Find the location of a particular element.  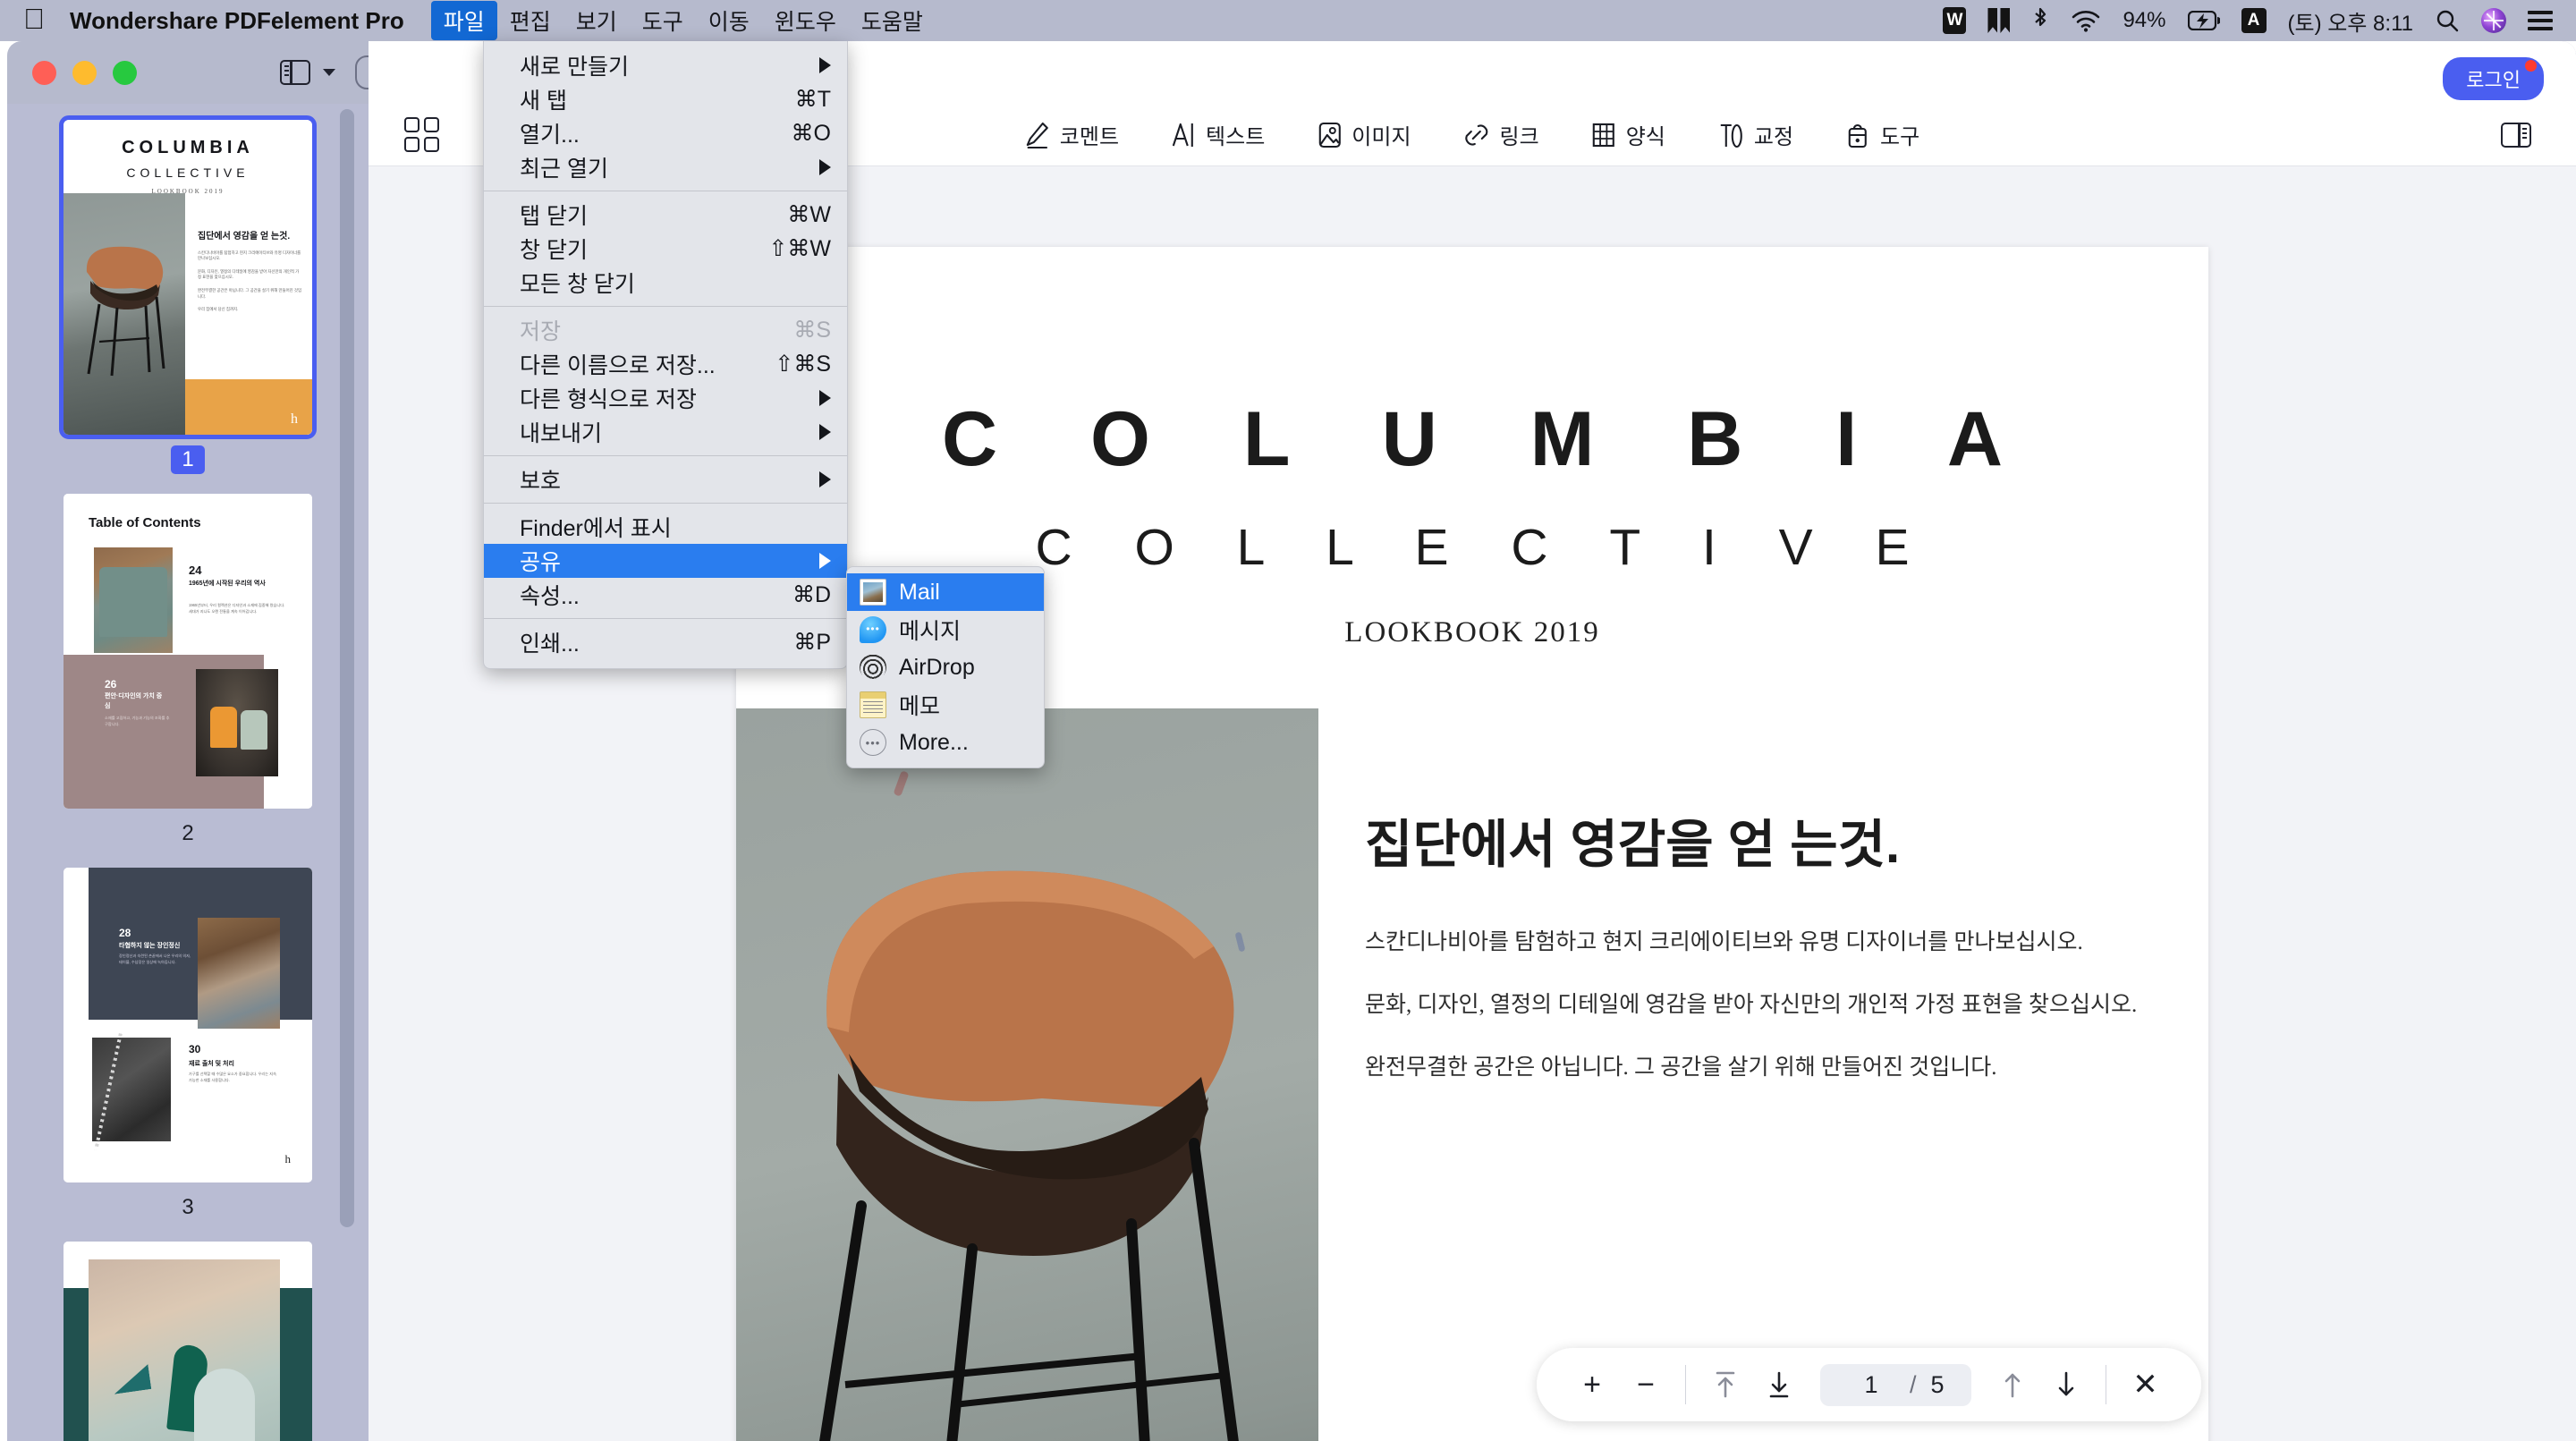

zoom-out-button: − is located at coordinates (1646, 1385).